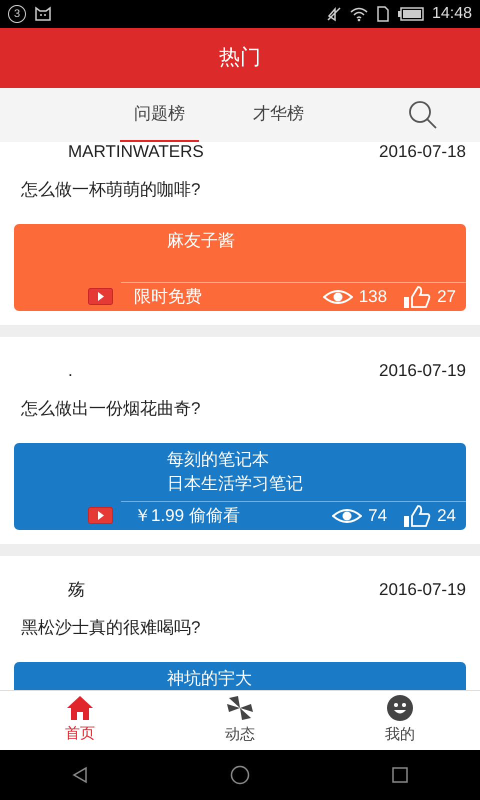  What do you see at coordinates (446, 516) in the screenshot?
I see `like-count: 24` at bounding box center [446, 516].